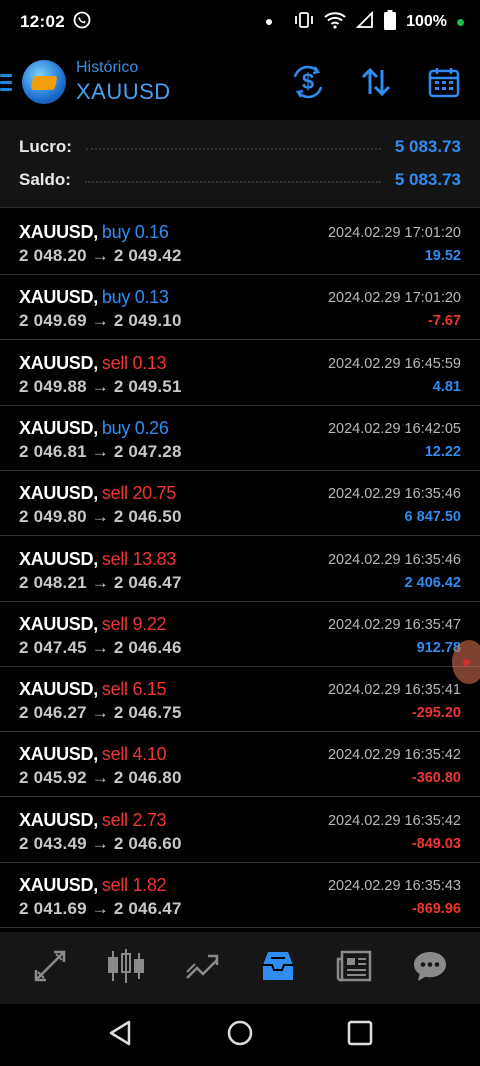 The image size is (480, 1066). What do you see at coordinates (240, 164) in the screenshot?
I see `summary-panel: Lucro: 5 083.73 Saldo: 5 083.73` at bounding box center [240, 164].